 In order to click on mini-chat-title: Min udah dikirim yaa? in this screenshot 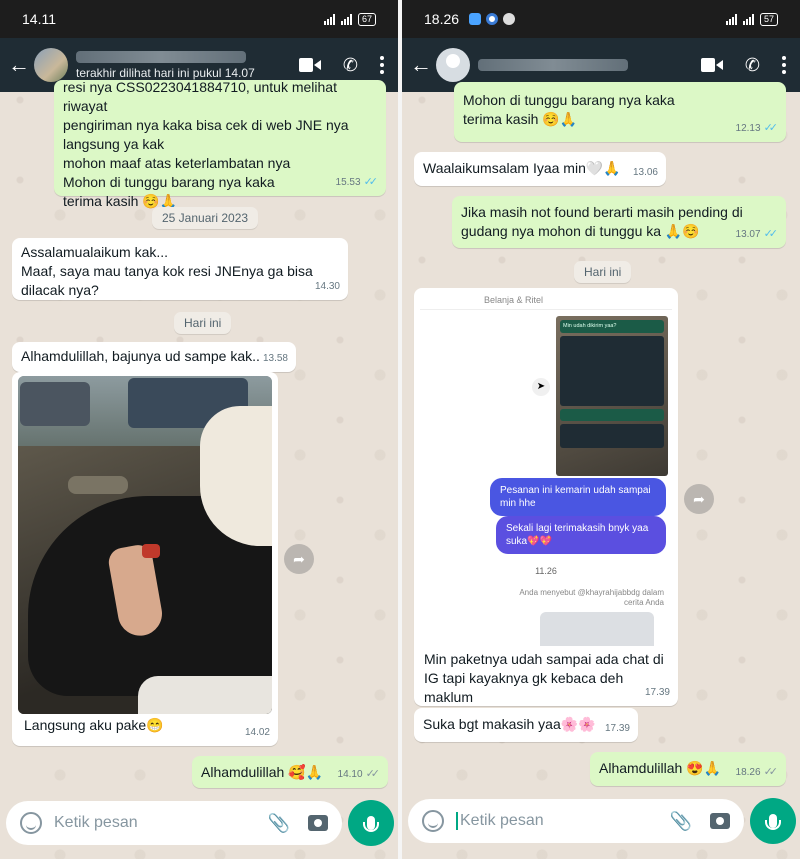, I will do `click(612, 326)`.